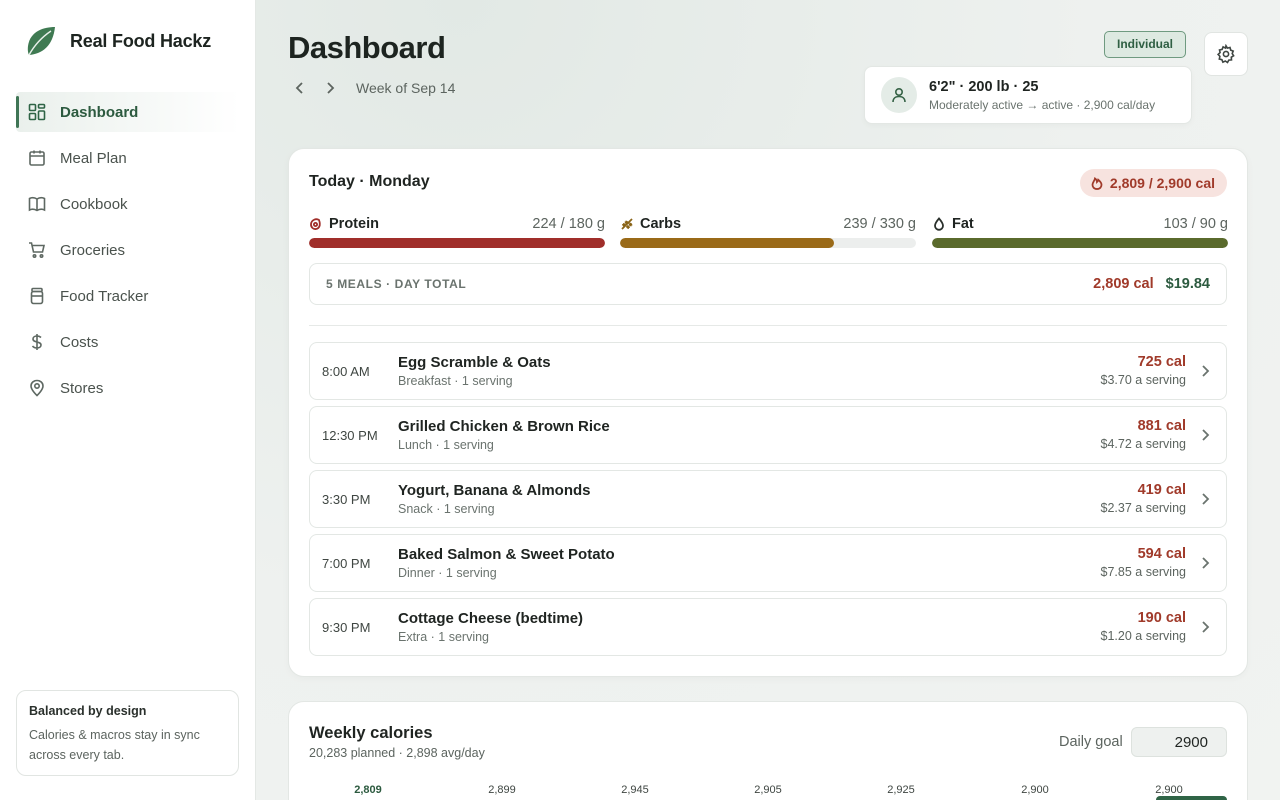  Describe the element at coordinates (37, 388) in the screenshot. I see `map-pin-icon` at that location.